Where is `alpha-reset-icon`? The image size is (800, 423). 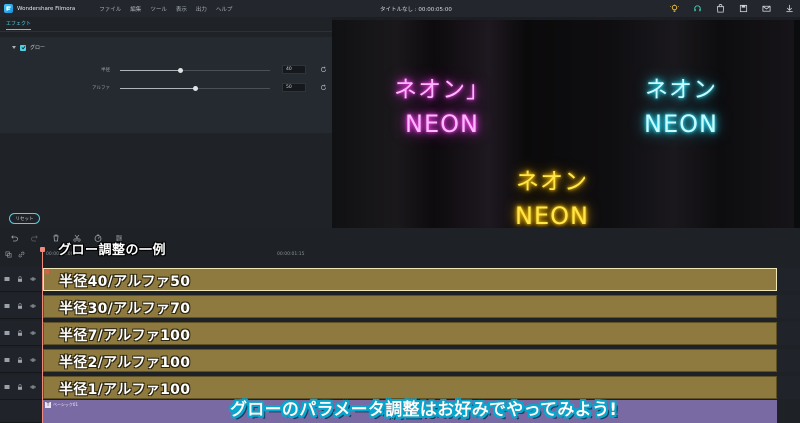
alpha-reset-icon is located at coordinates (323, 87).